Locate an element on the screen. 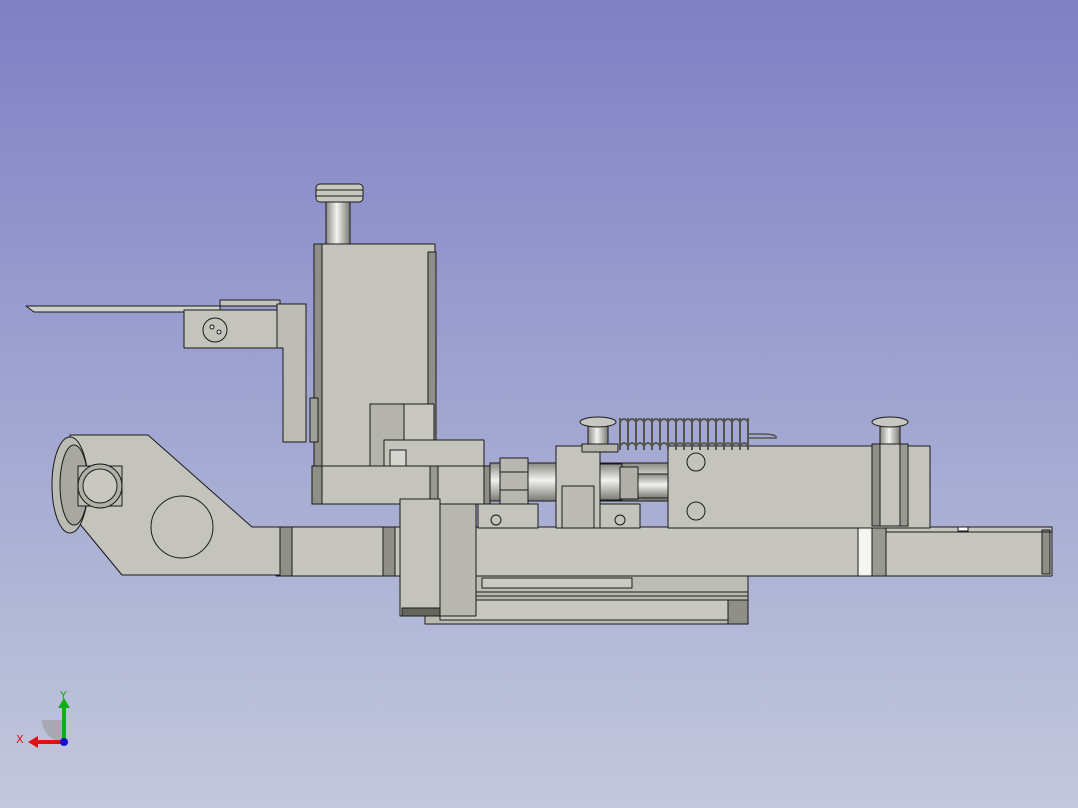  tension-spring is located at coordinates (698, 434).